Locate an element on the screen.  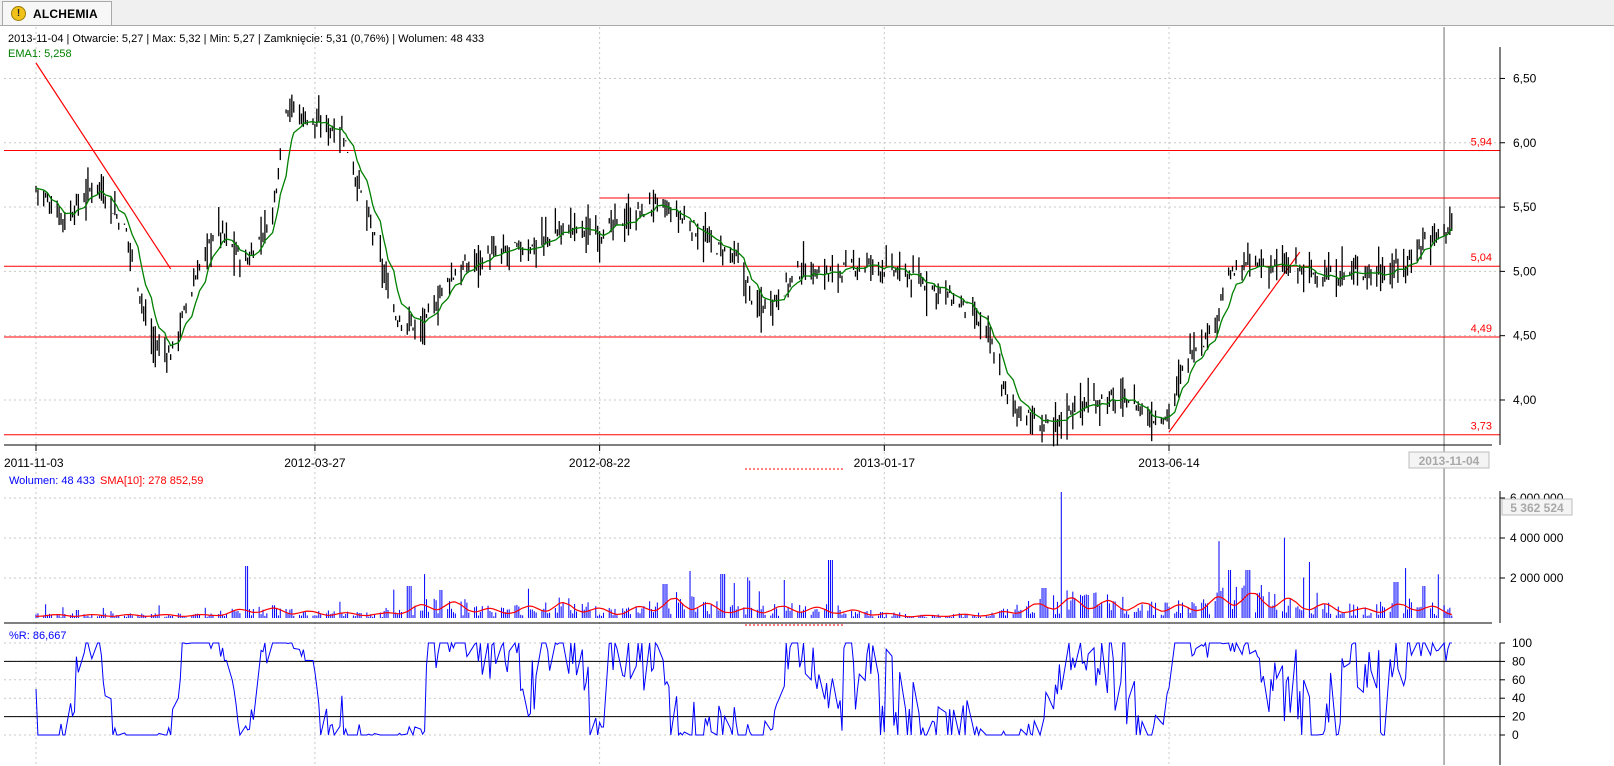
warning-icon: ! is located at coordinates (18, 13).